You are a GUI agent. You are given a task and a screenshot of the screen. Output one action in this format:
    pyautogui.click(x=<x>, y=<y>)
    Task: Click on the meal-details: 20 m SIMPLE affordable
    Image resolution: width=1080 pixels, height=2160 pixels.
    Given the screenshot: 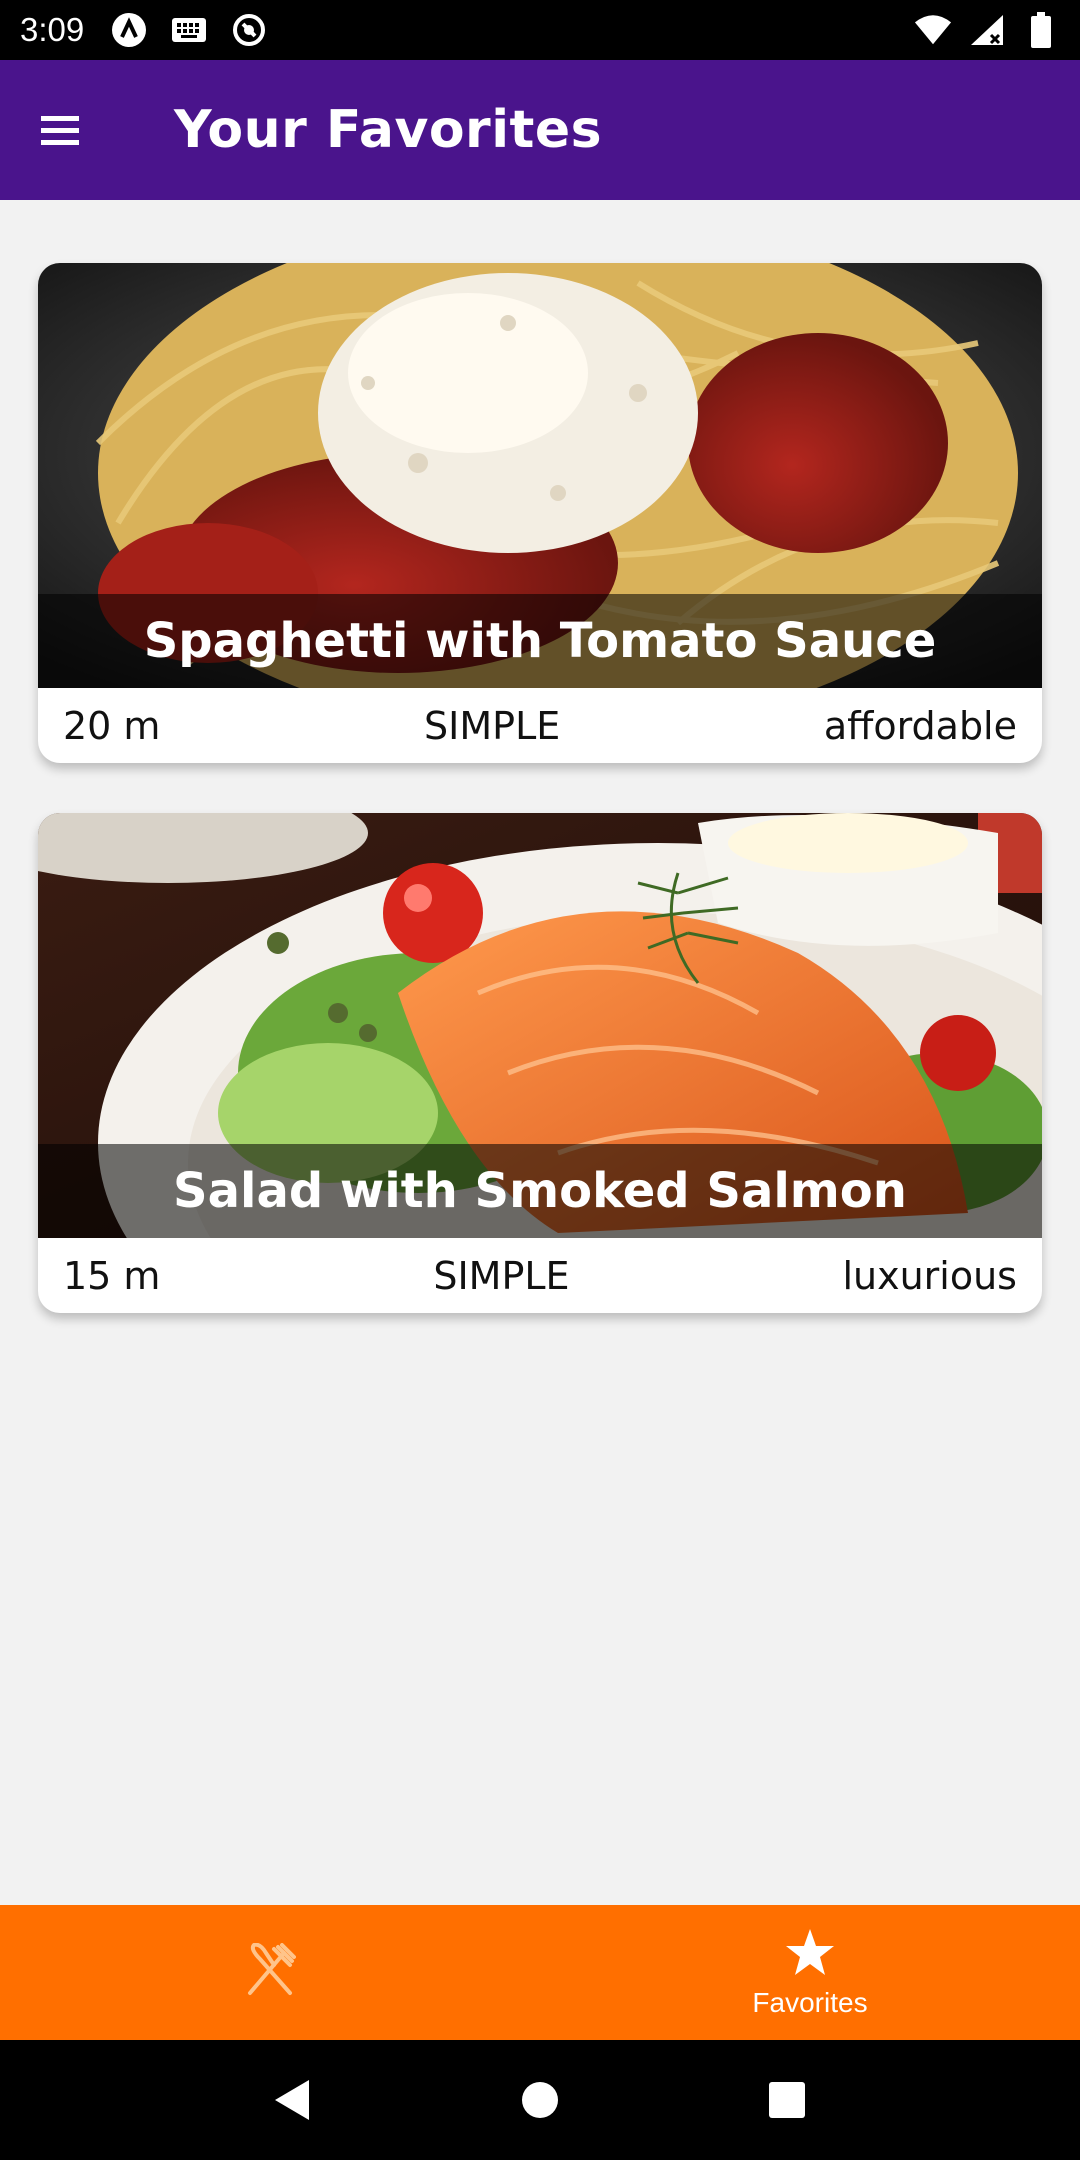 What is the action you would take?
    pyautogui.click(x=540, y=725)
    